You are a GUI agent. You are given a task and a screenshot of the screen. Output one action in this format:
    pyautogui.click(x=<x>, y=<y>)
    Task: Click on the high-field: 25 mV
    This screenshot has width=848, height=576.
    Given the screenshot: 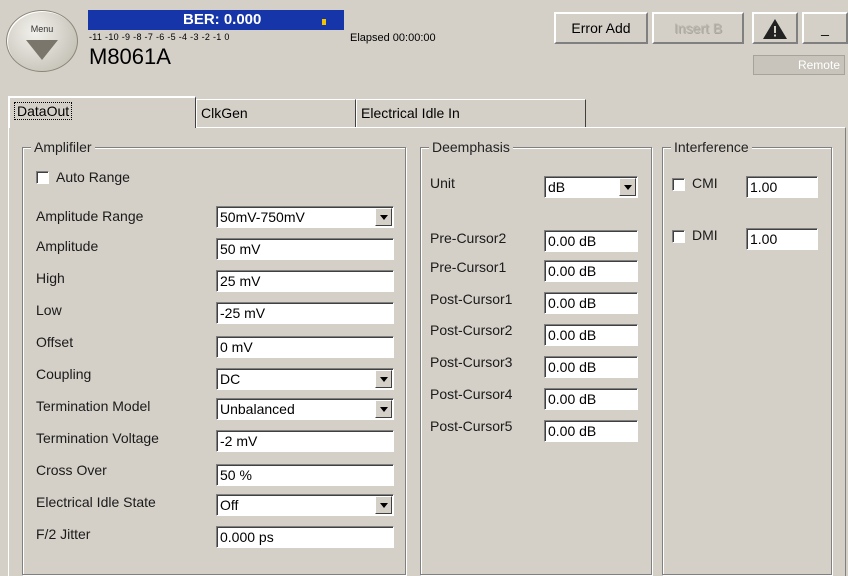 What is the action you would take?
    pyautogui.click(x=305, y=281)
    